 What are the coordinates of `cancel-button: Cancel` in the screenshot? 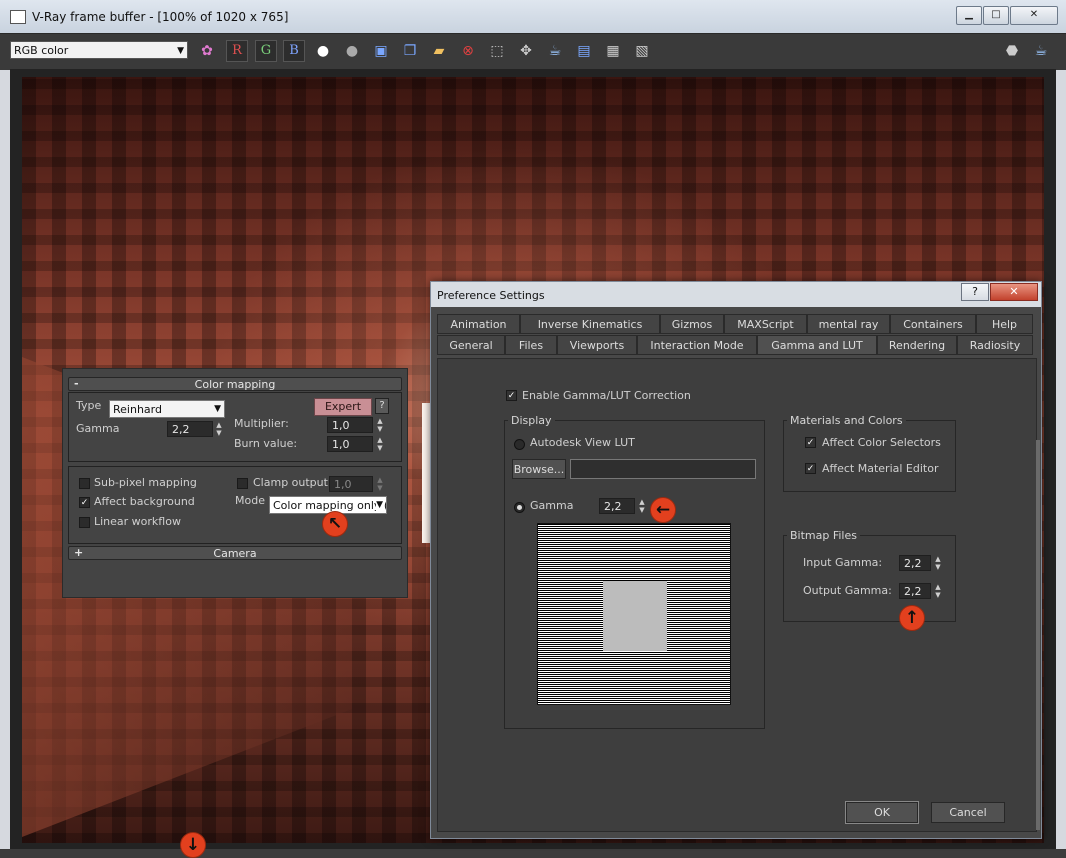 It's located at (968, 812).